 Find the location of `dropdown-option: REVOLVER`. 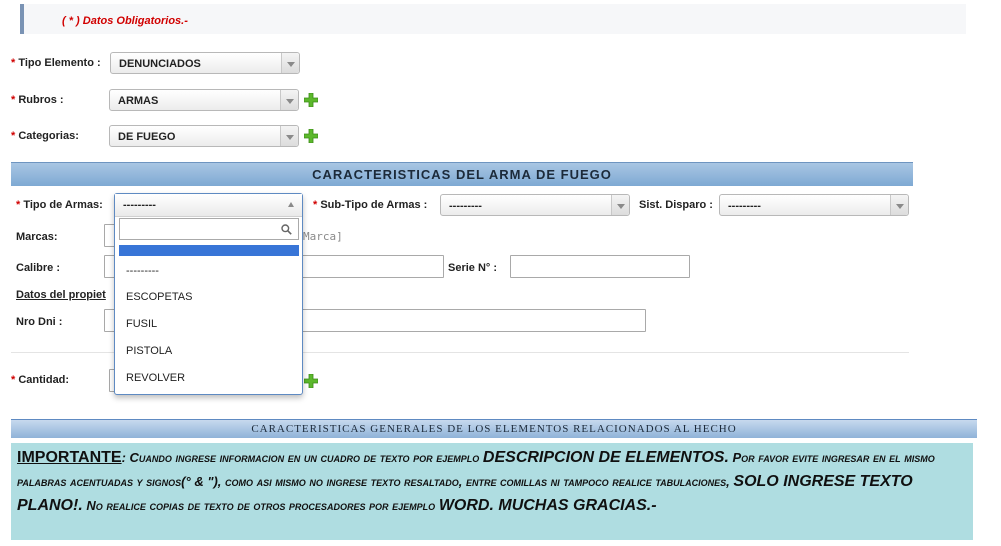

dropdown-option: REVOLVER is located at coordinates (155, 378).